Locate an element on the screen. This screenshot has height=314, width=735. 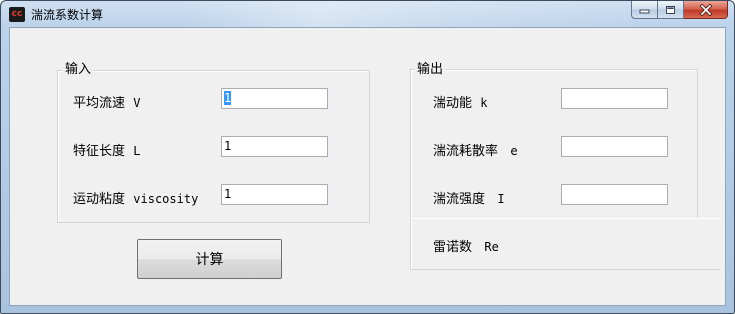
dissipation-rate-label: 湍流耗散率 e is located at coordinates (475, 151).